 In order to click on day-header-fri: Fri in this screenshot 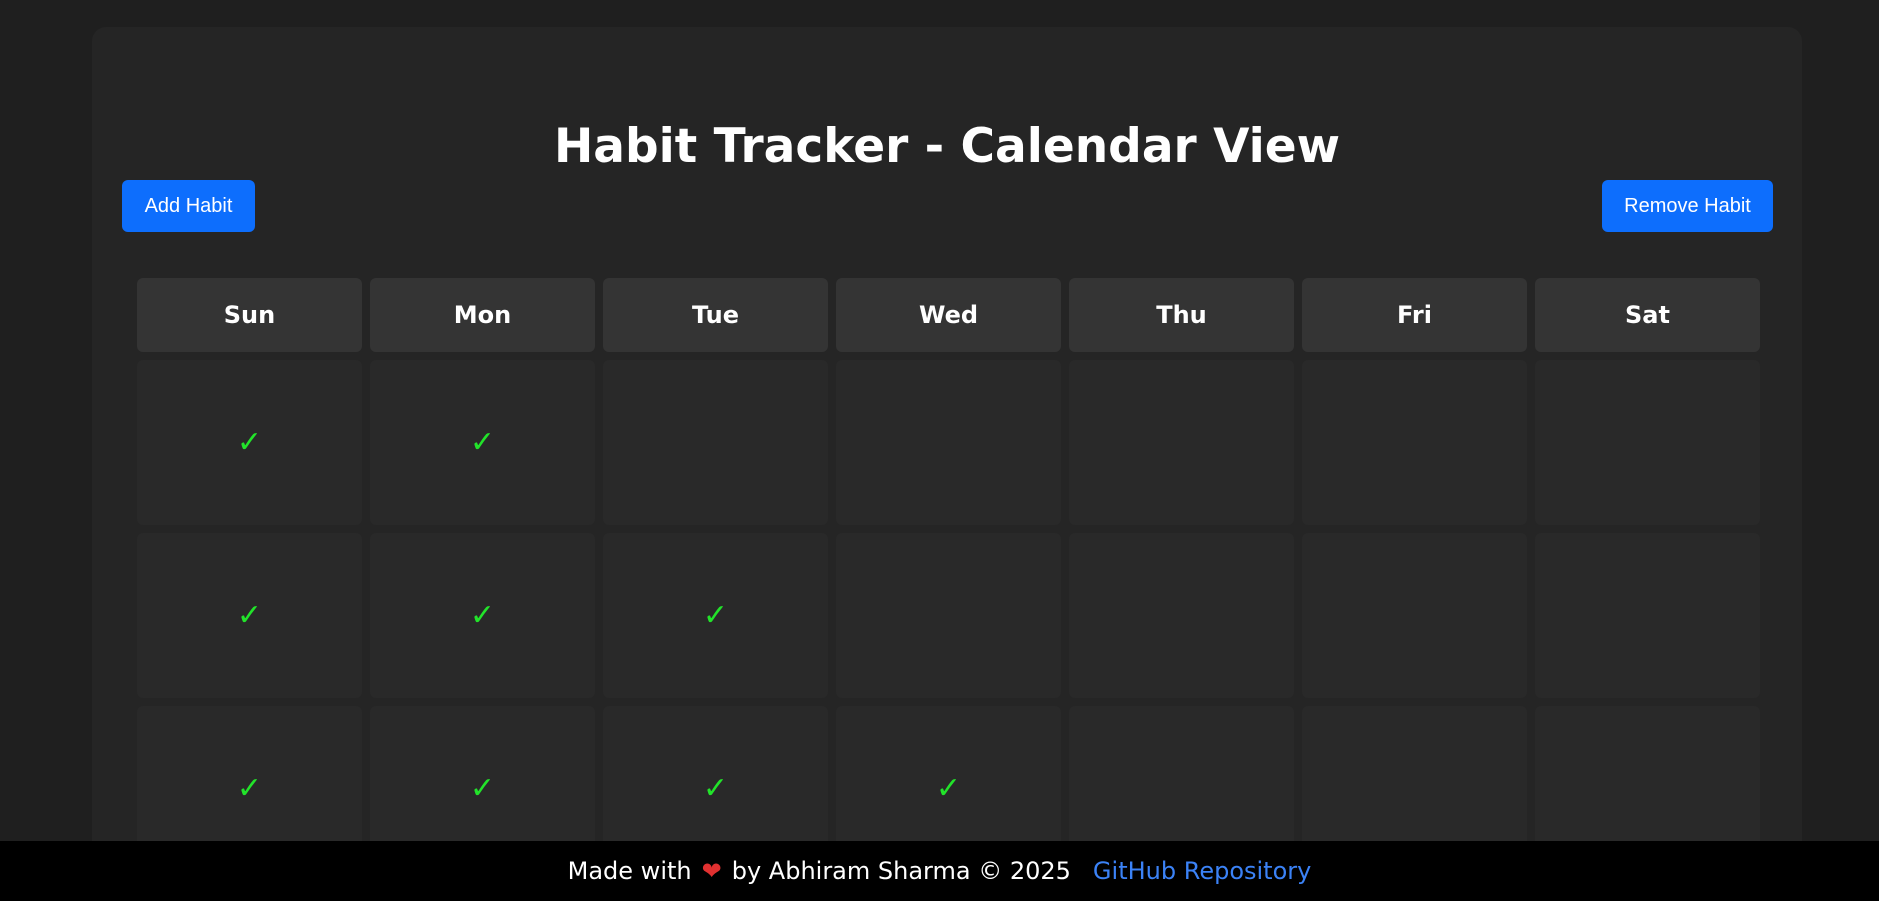, I will do `click(1414, 315)`.